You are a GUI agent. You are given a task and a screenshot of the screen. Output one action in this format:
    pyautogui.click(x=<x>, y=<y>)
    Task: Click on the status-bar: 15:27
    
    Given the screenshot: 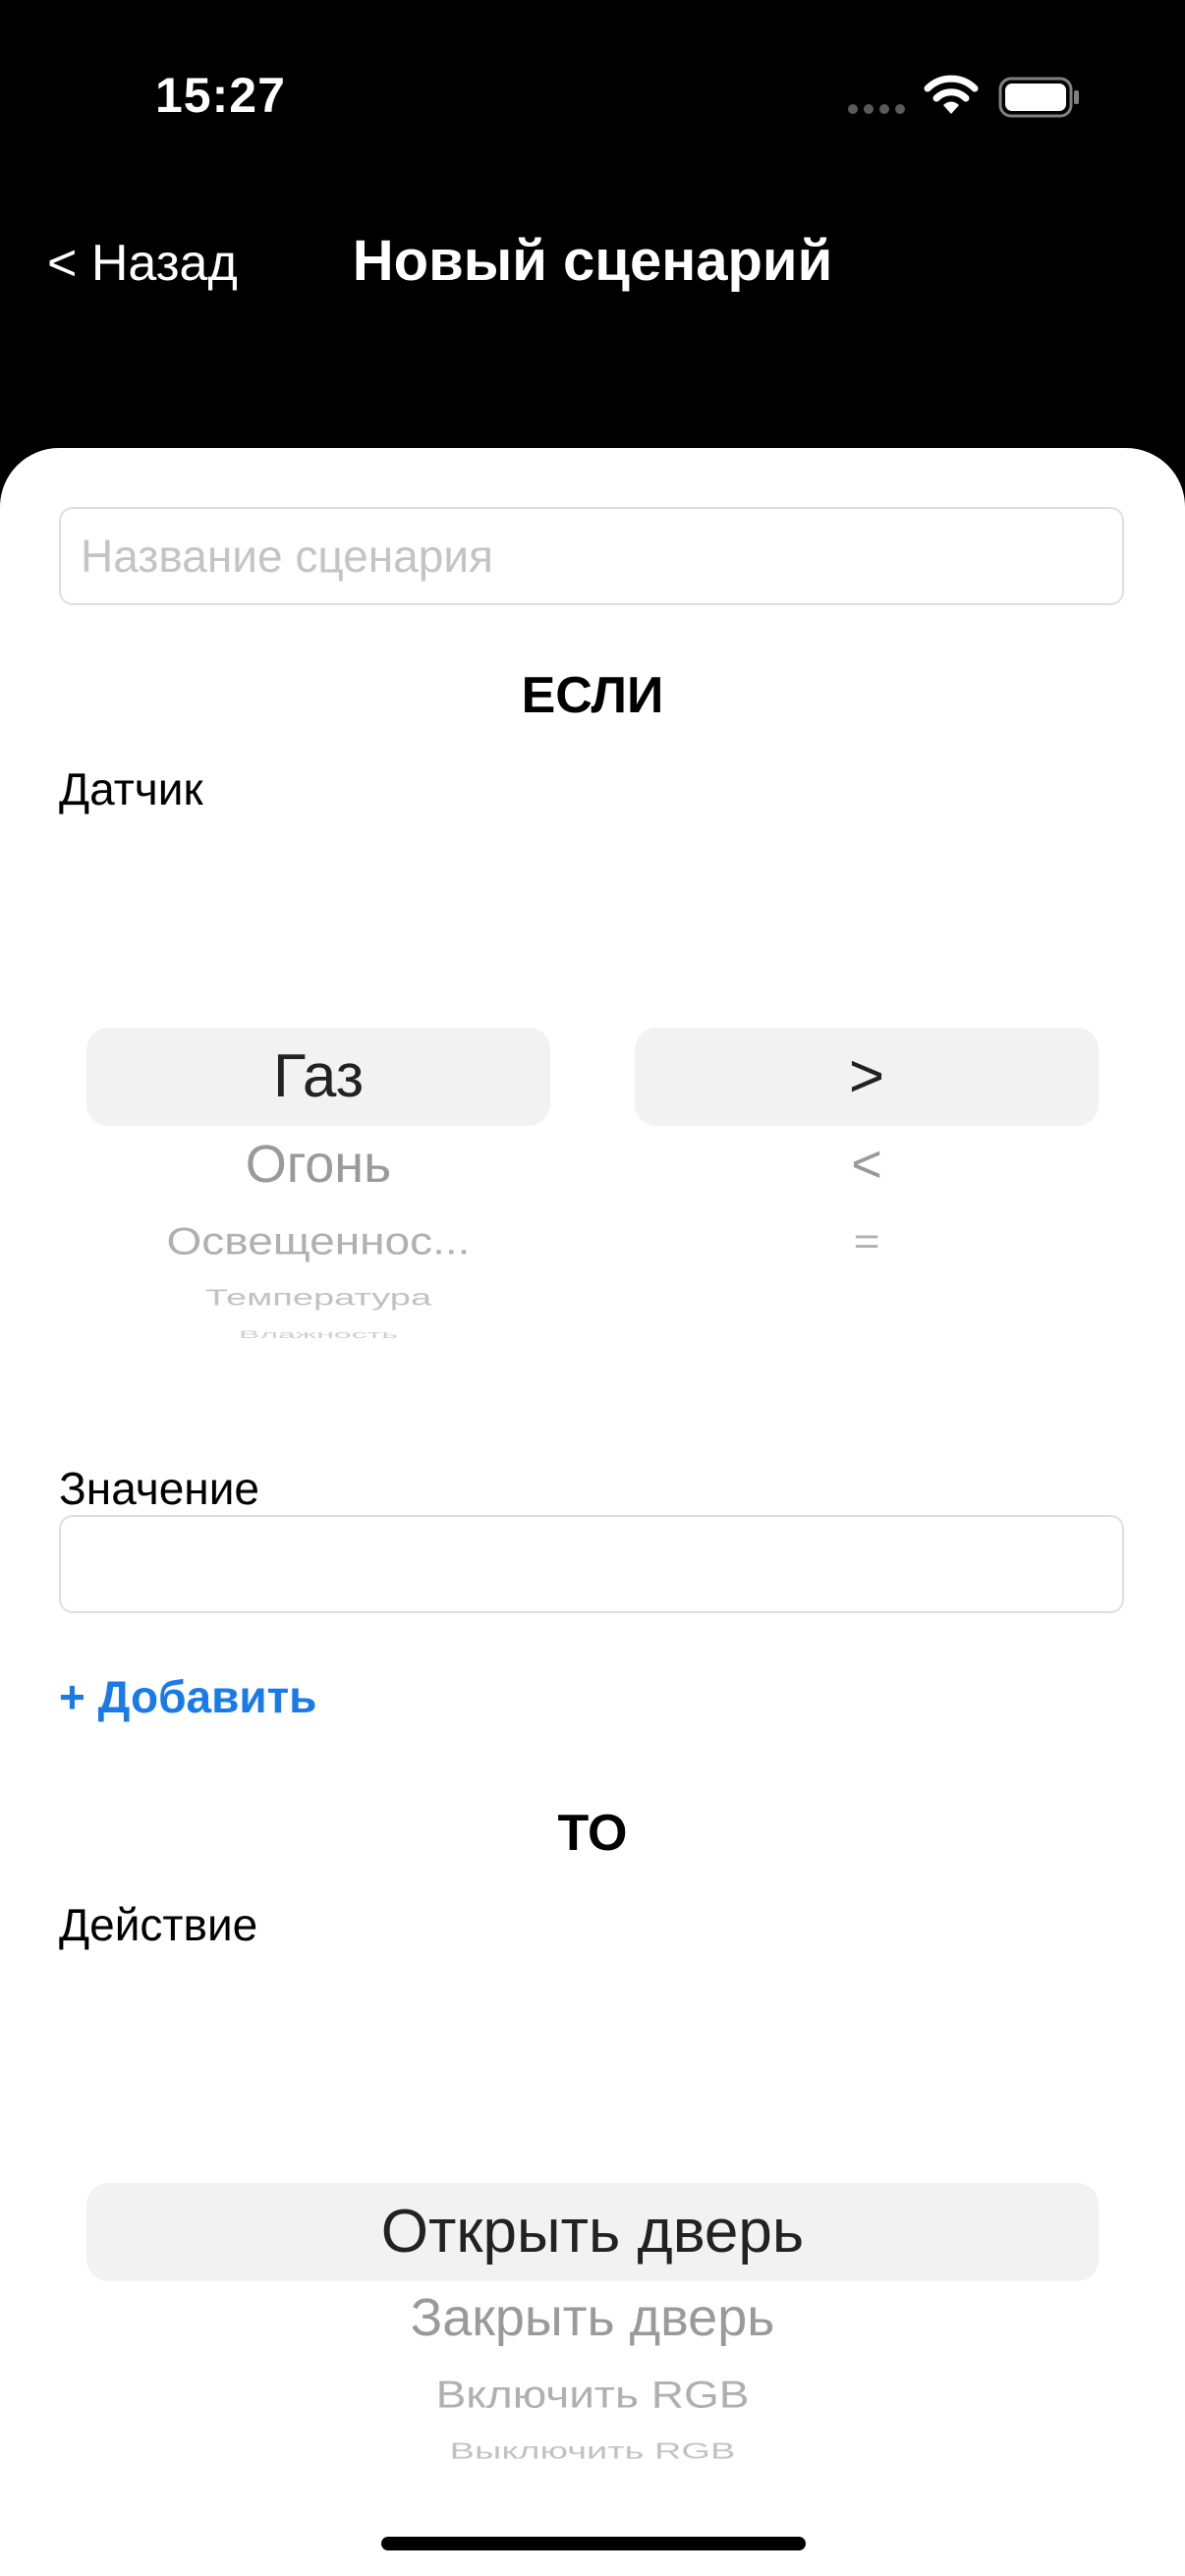 What is the action you would take?
    pyautogui.click(x=592, y=98)
    